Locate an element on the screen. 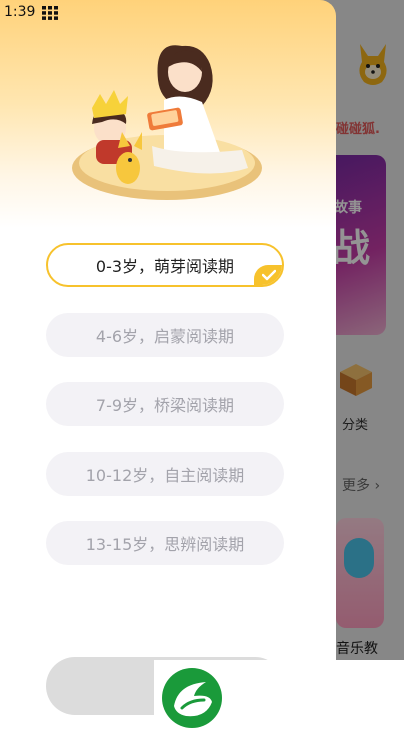  selected-badge is located at coordinates (268, 275).